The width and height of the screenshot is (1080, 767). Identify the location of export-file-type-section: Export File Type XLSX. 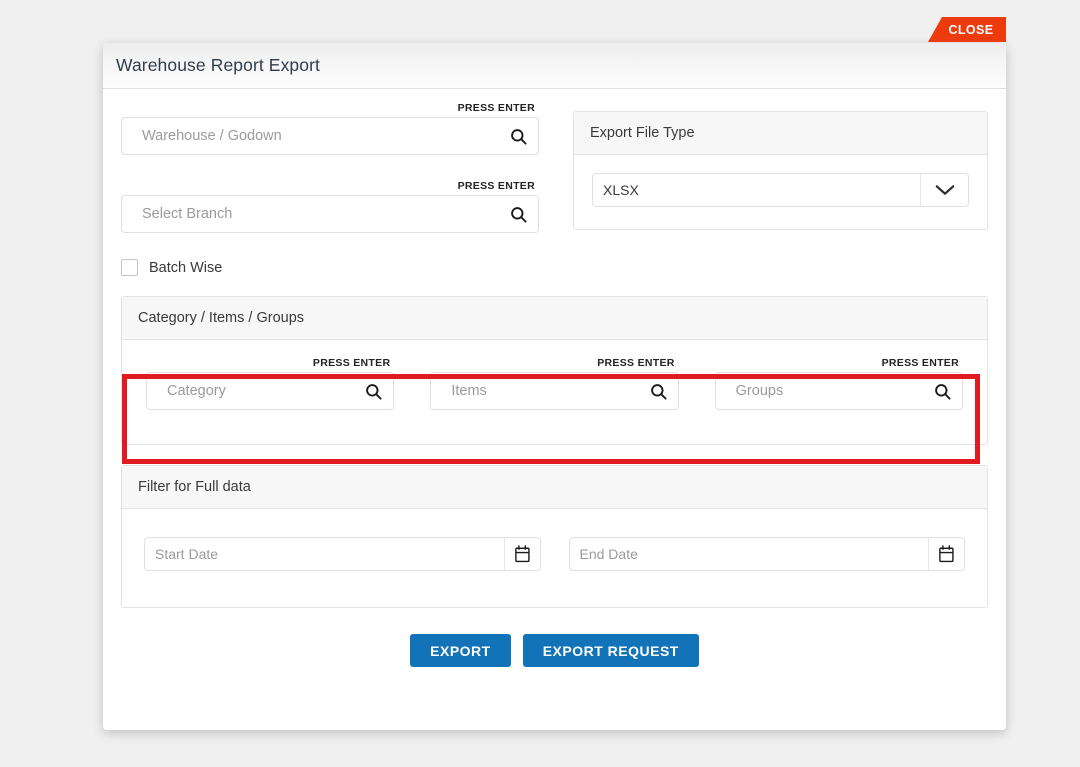
(780, 193).